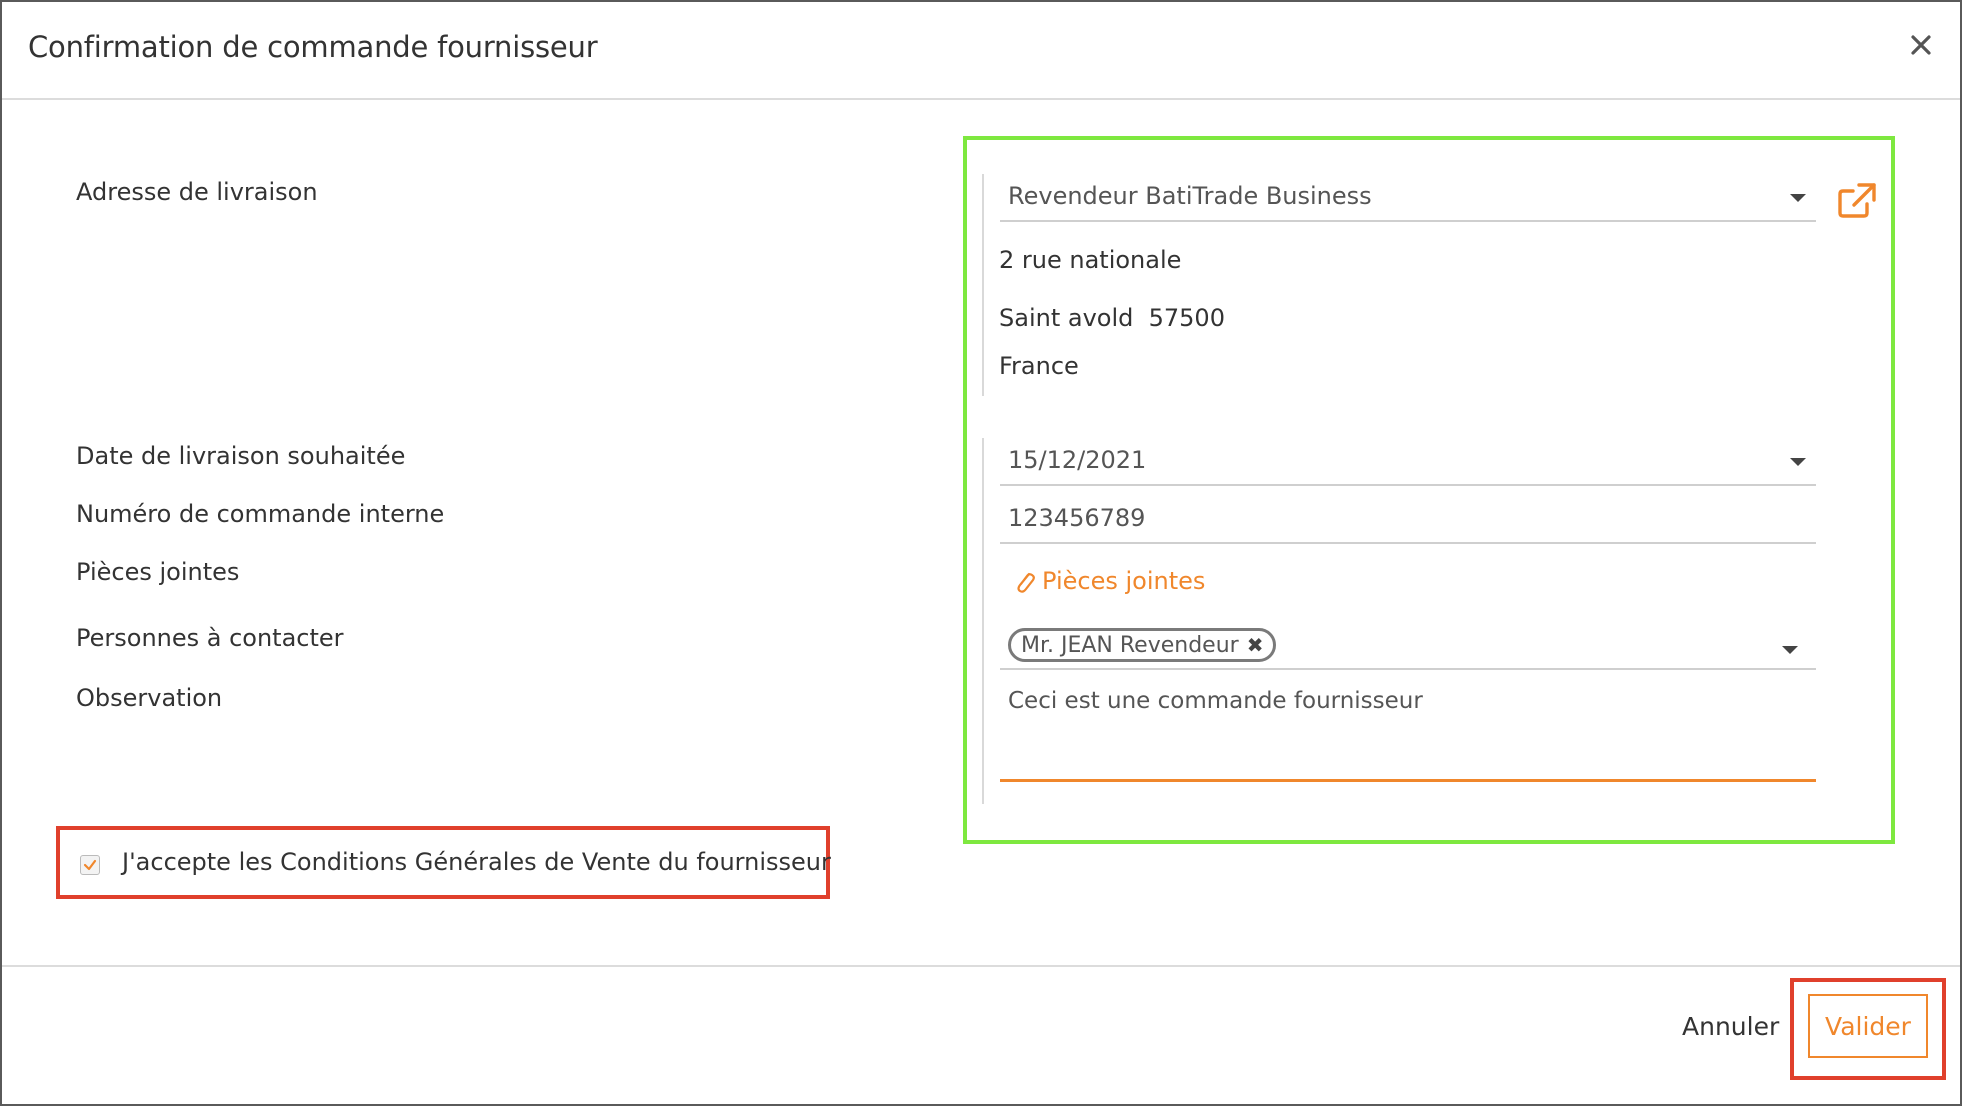 The width and height of the screenshot is (1962, 1106). I want to click on attachments-link: Pièces jointes, so click(1109, 581).